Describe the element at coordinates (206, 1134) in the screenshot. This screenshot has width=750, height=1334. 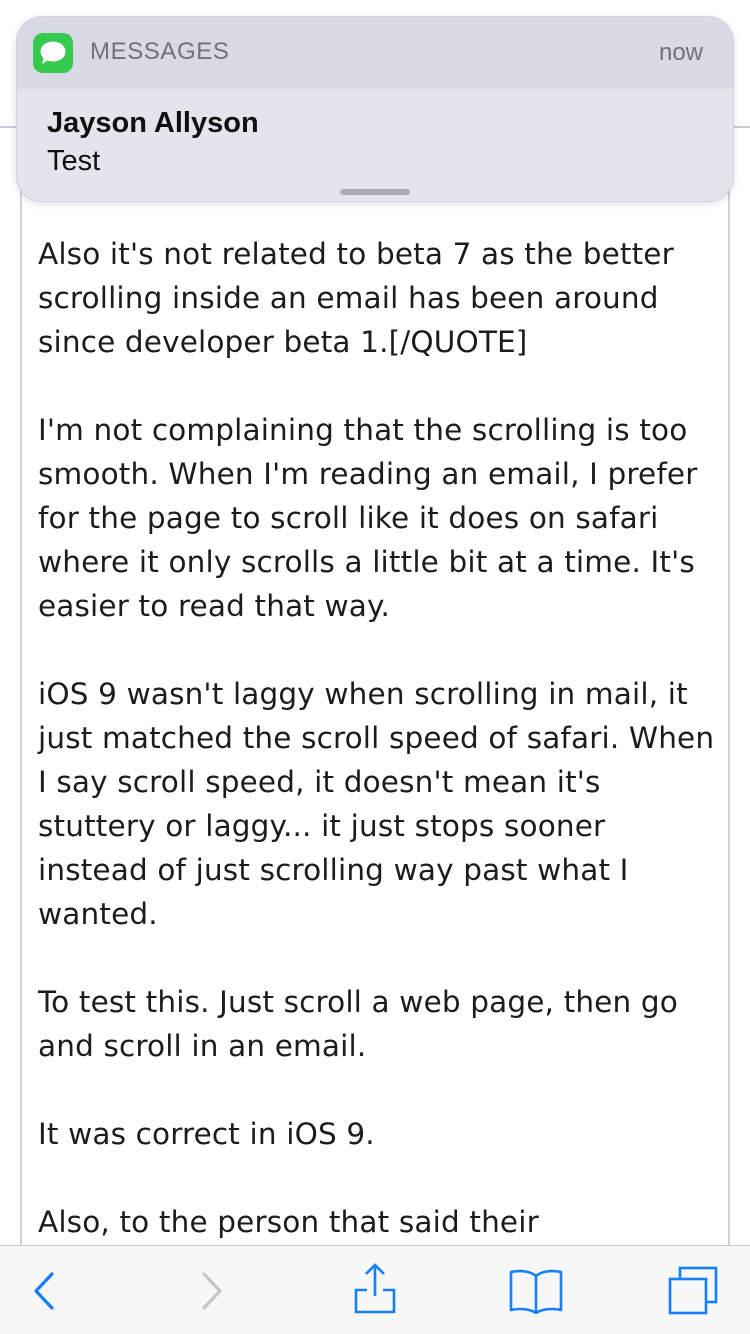
I see `post-paragraph: It was correct in iOS 9.` at that location.